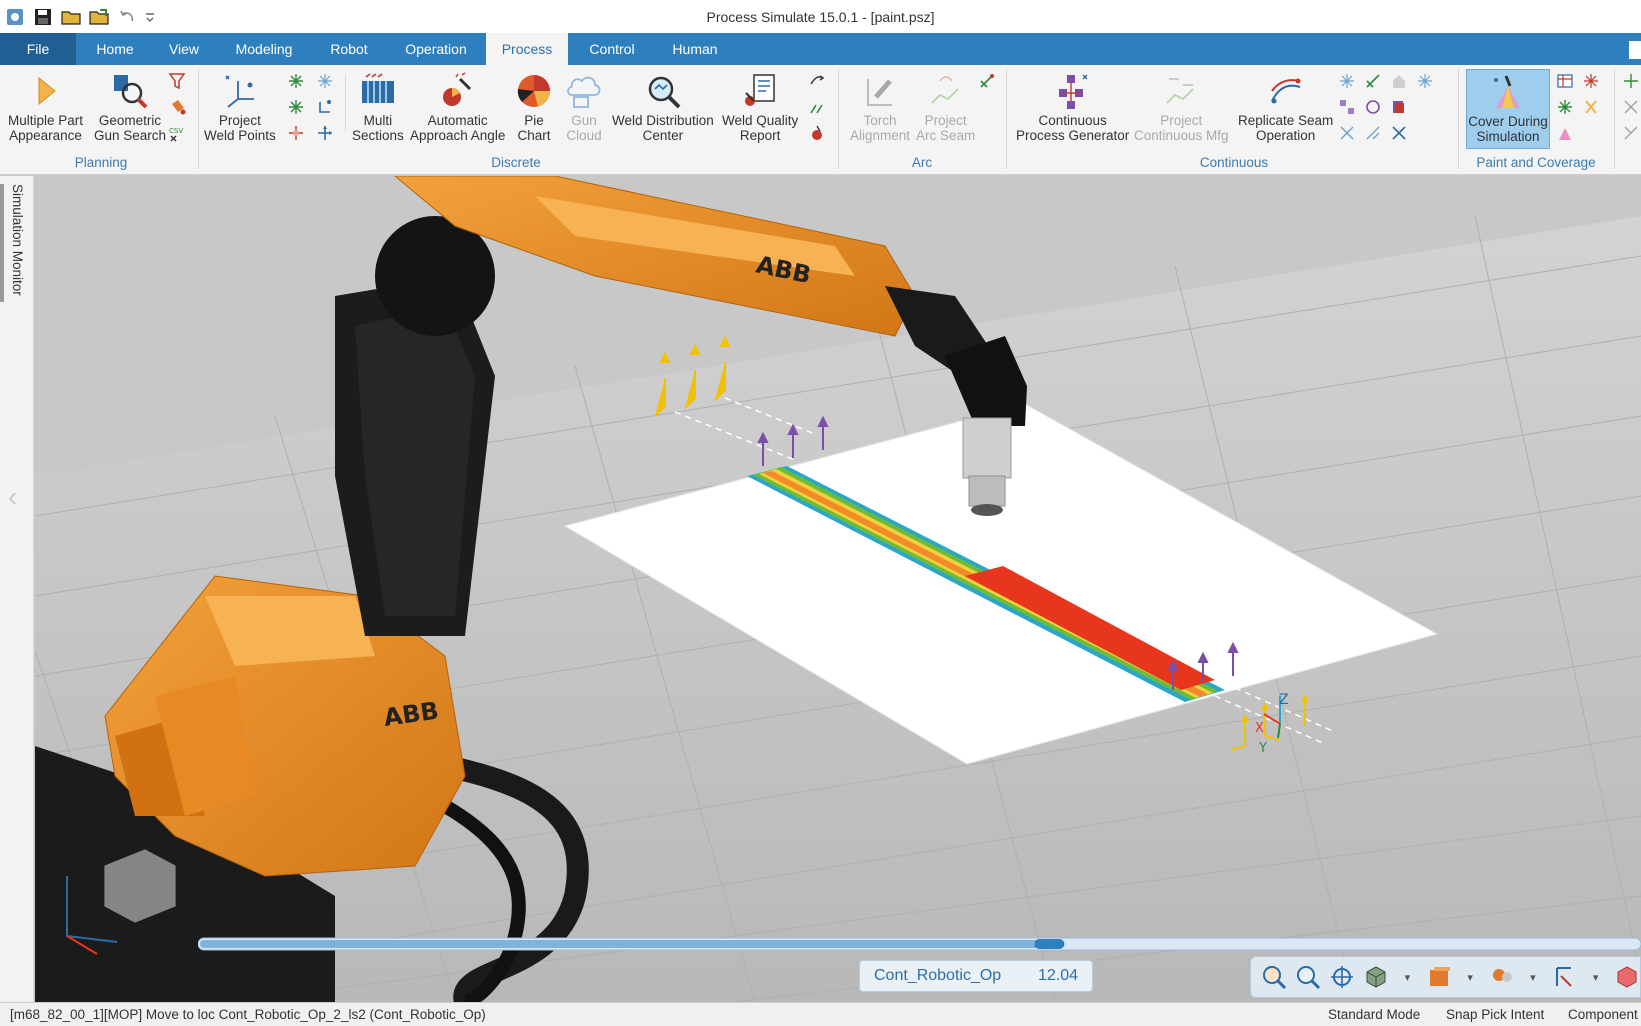  Describe the element at coordinates (12, 497) in the screenshot. I see `chevron-left-icon: ‹` at that location.